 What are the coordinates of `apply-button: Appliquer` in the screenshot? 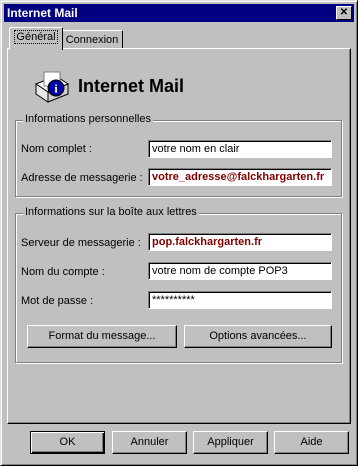 It's located at (230, 442).